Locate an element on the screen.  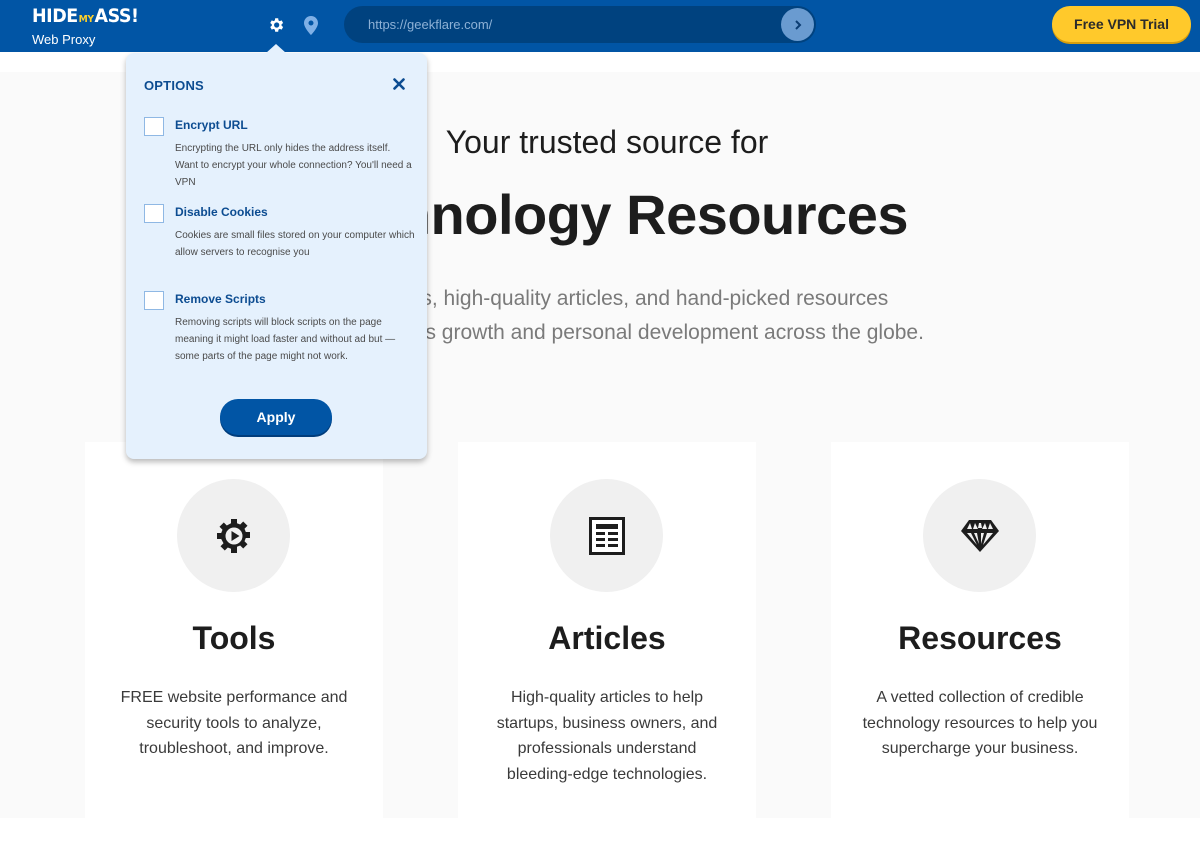
card-title: Articles is located at coordinates (607, 638).